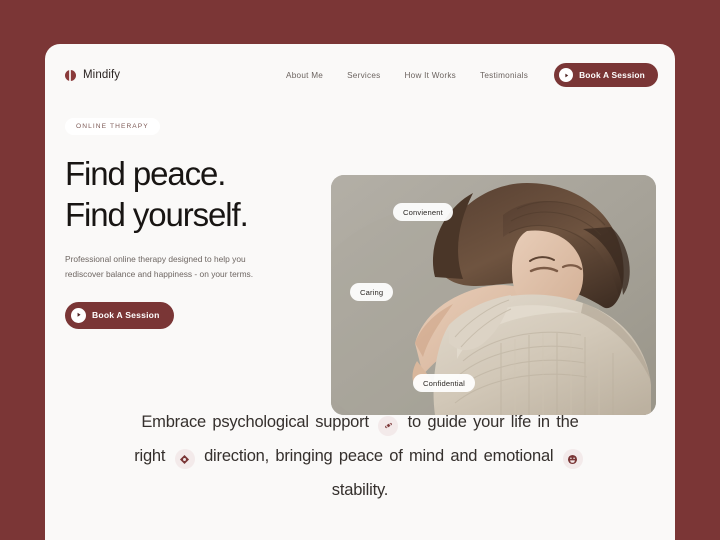 This screenshot has height=540, width=720. Describe the element at coordinates (184, 459) in the screenshot. I see `compass-diamond-icon` at that location.